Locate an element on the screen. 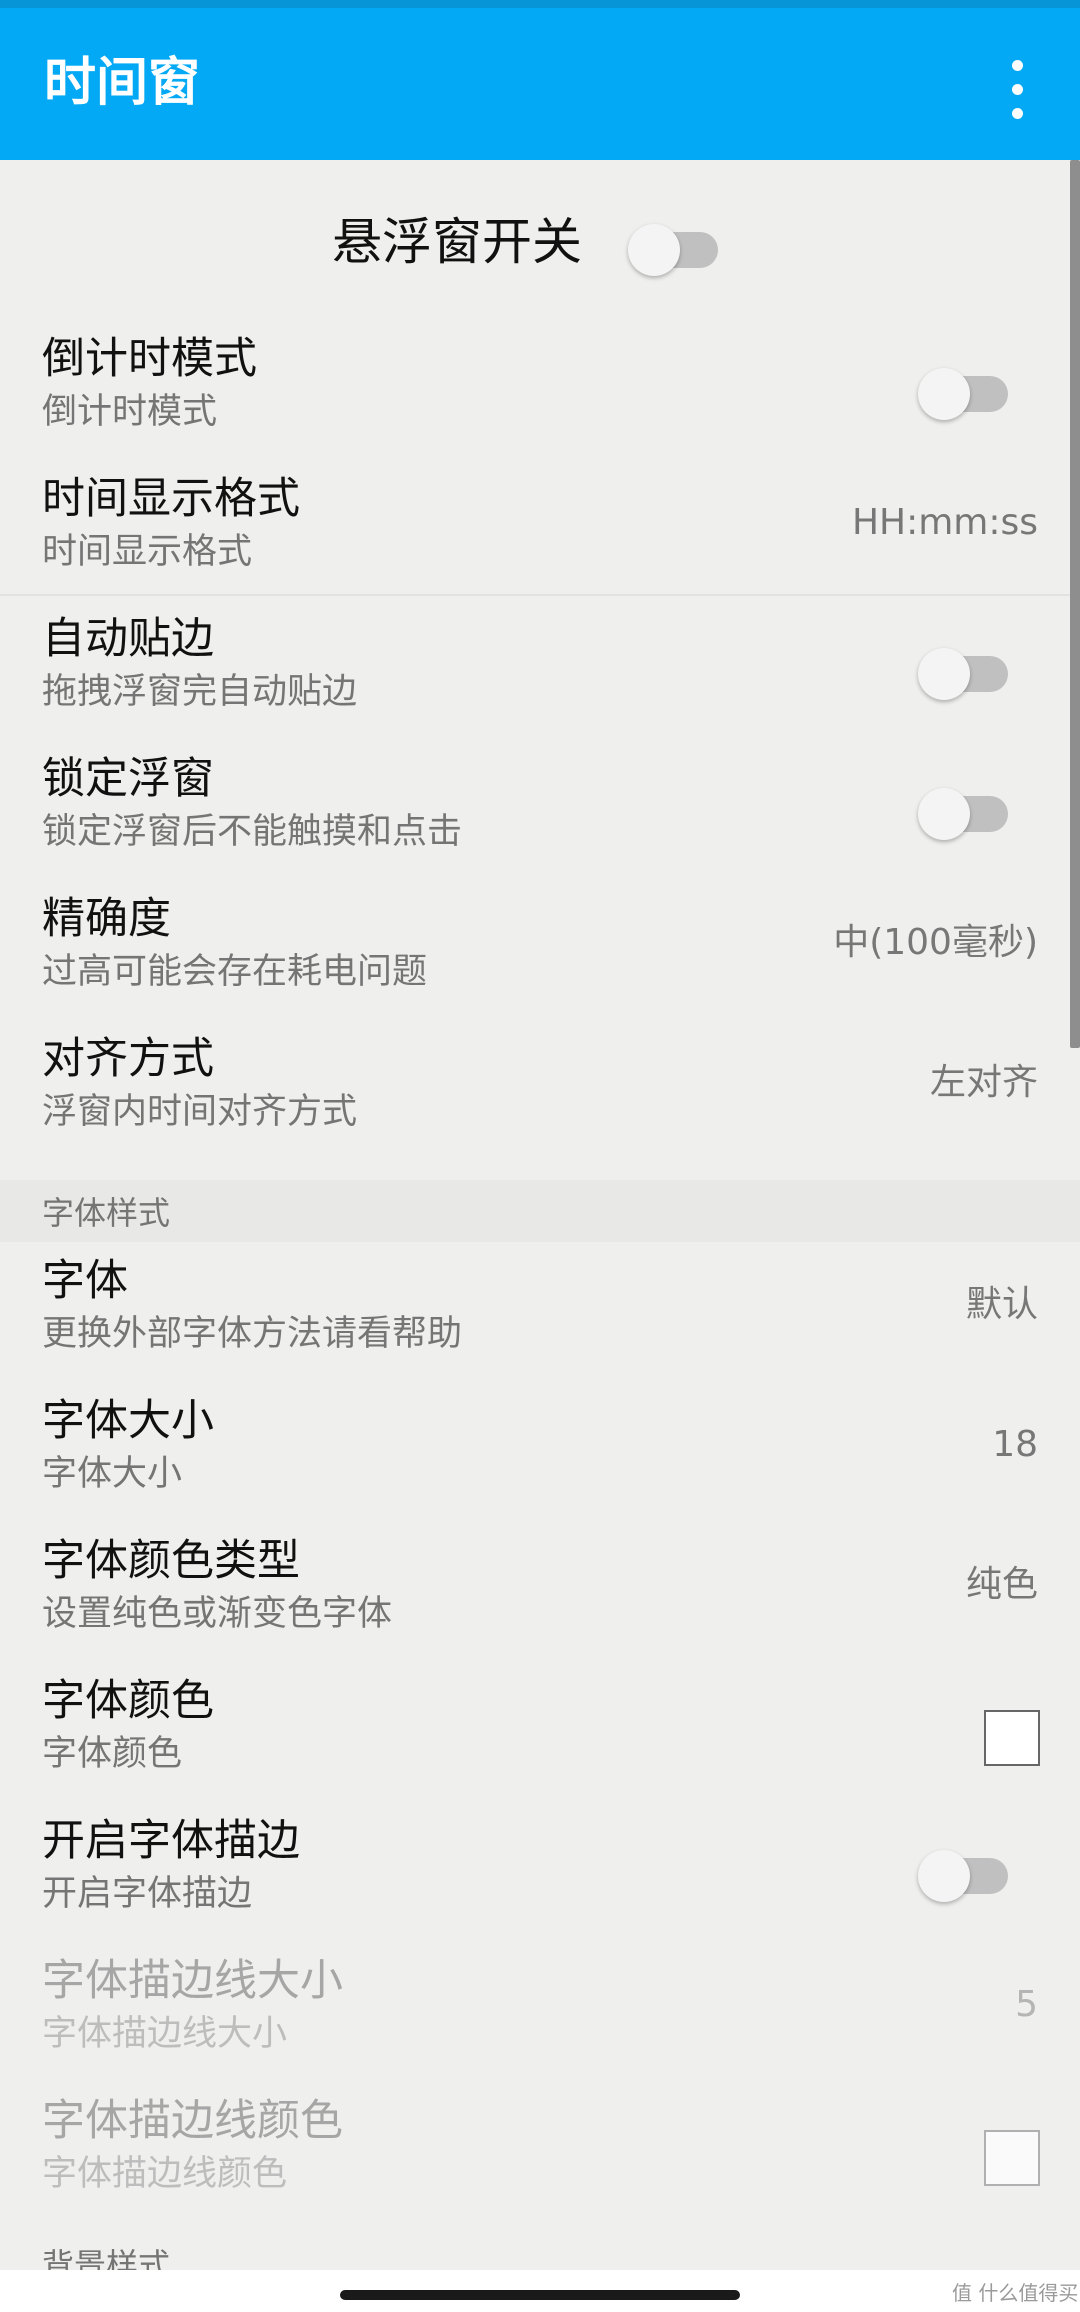 This screenshot has height=2312, width=1080. navigation-bar: 值 什么值得买 is located at coordinates (540, 2291).